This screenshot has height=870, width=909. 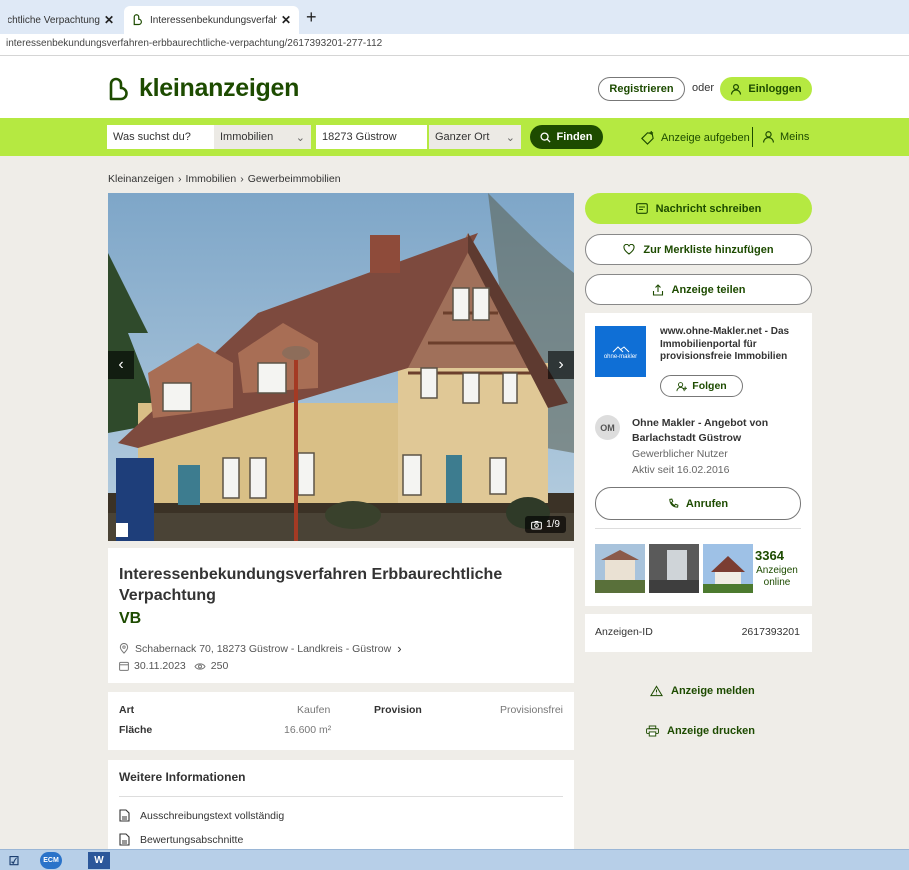 What do you see at coordinates (620, 351) in the screenshot?
I see `seller-logo: ohne-makler` at bounding box center [620, 351].